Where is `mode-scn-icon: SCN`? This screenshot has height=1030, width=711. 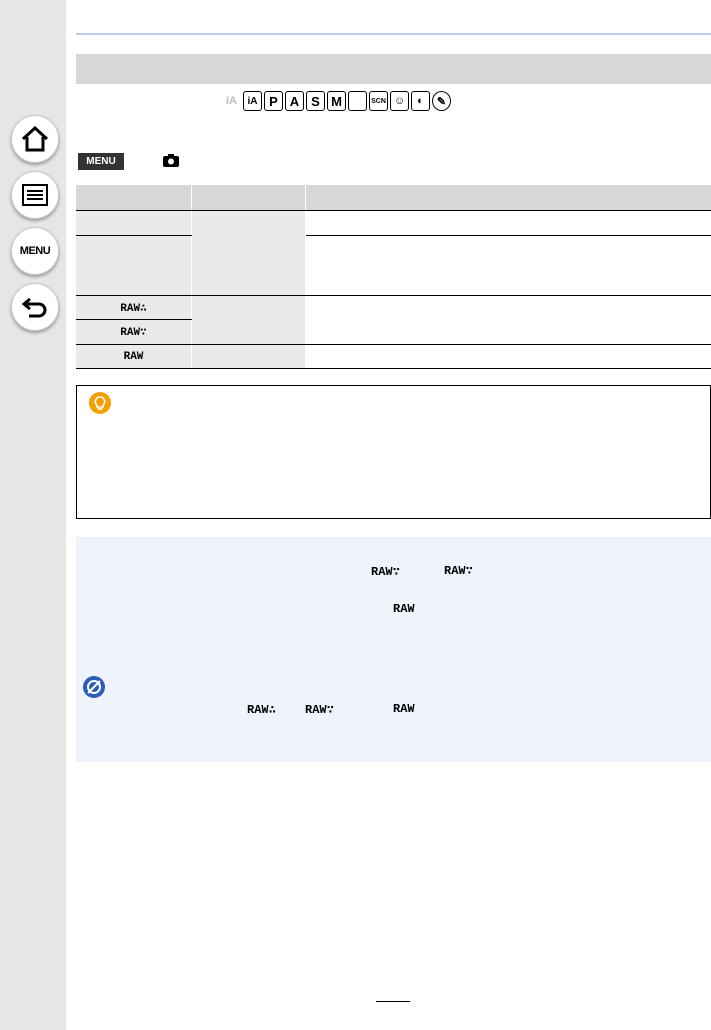 mode-scn-icon: SCN is located at coordinates (378, 101).